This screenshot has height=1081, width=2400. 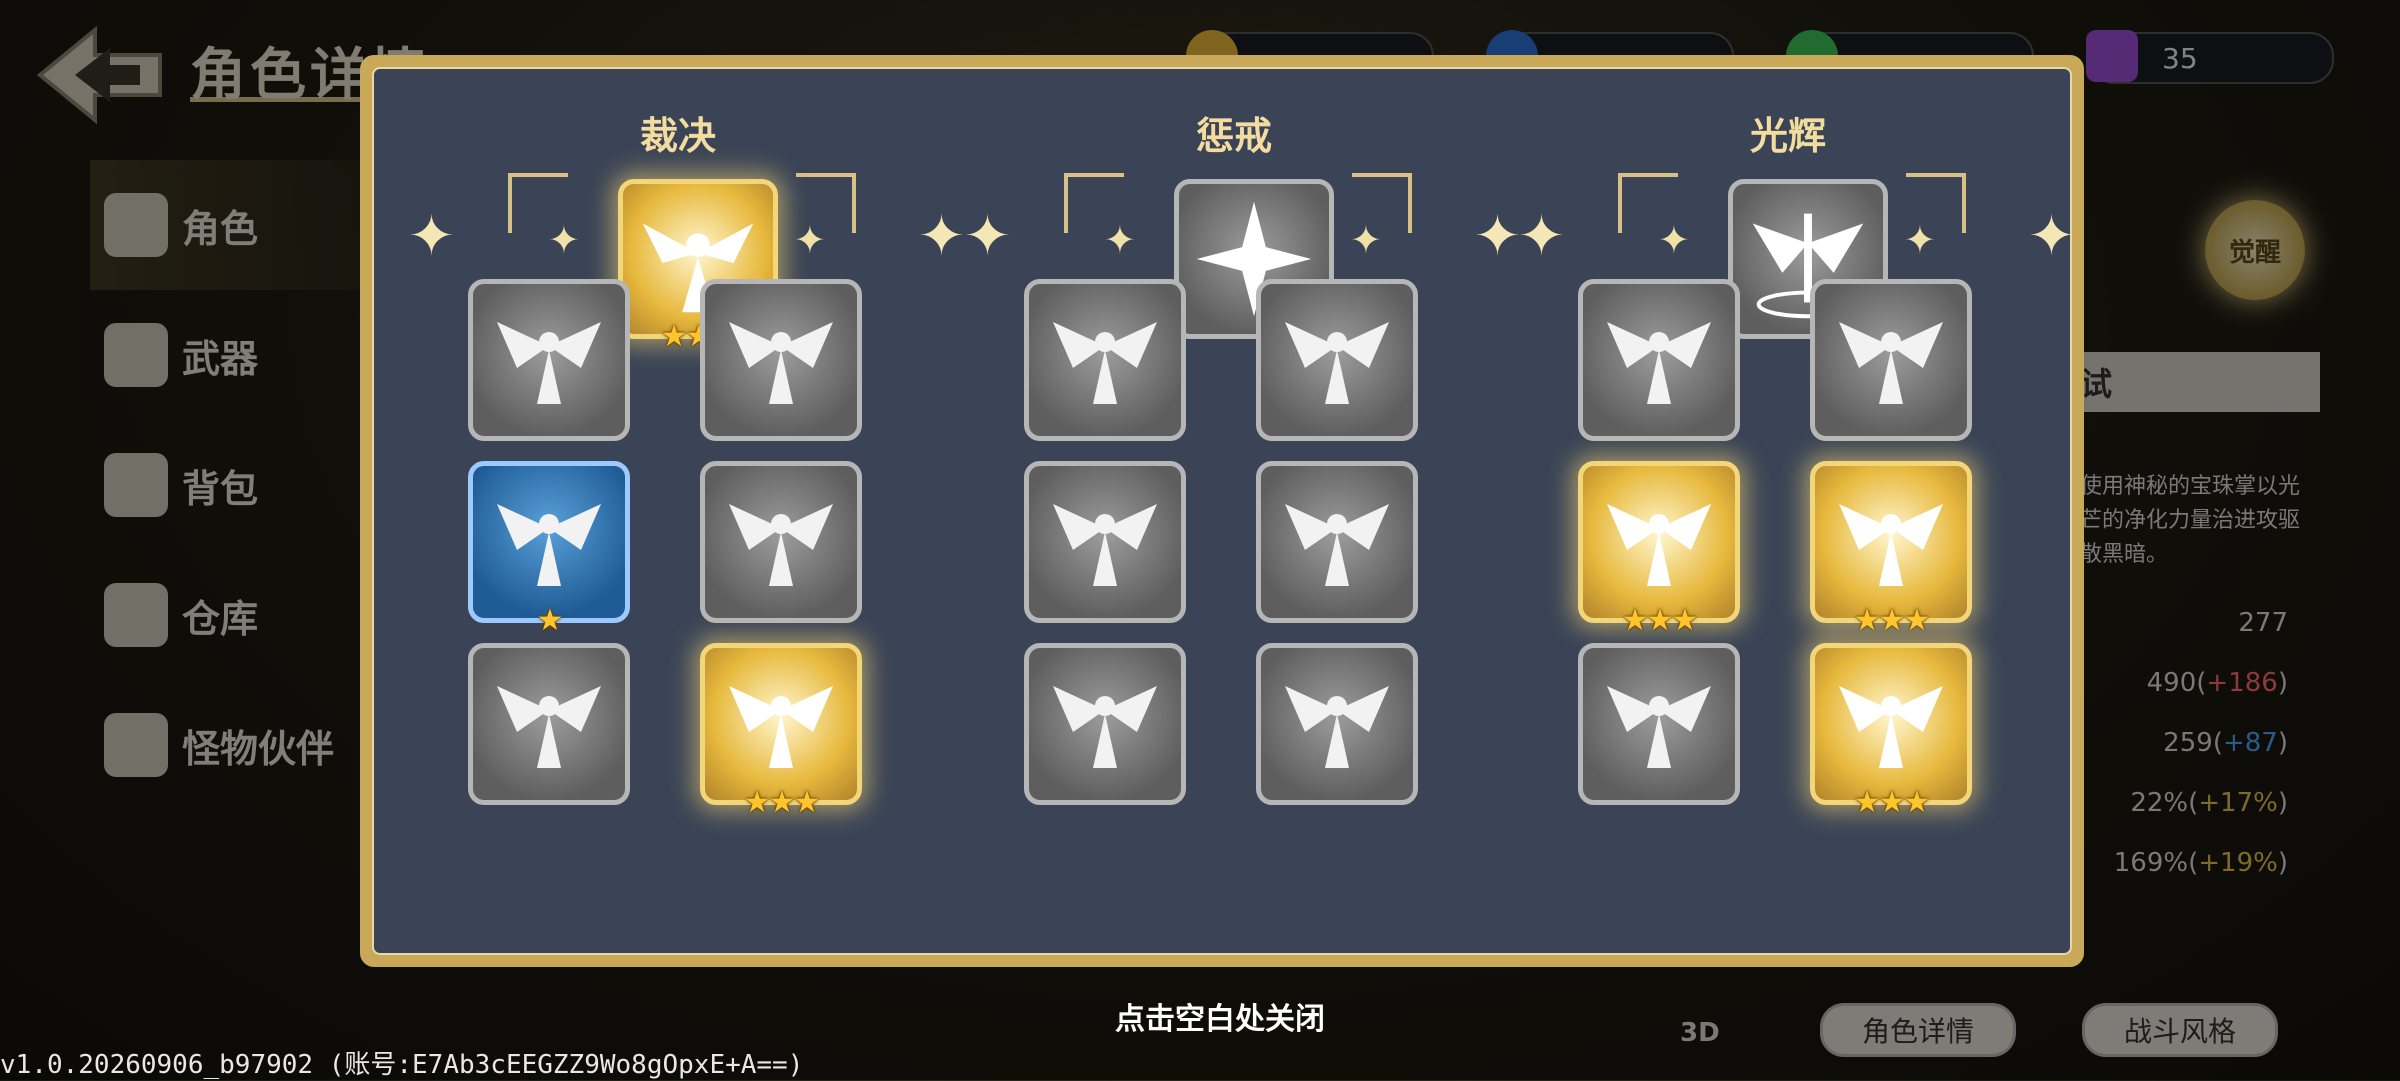 What do you see at coordinates (2190, 520) in the screenshot?
I see `character-description: 使用神秘的宝珠掌以光芒的净化力量治进攻驱散黑暗。` at bounding box center [2190, 520].